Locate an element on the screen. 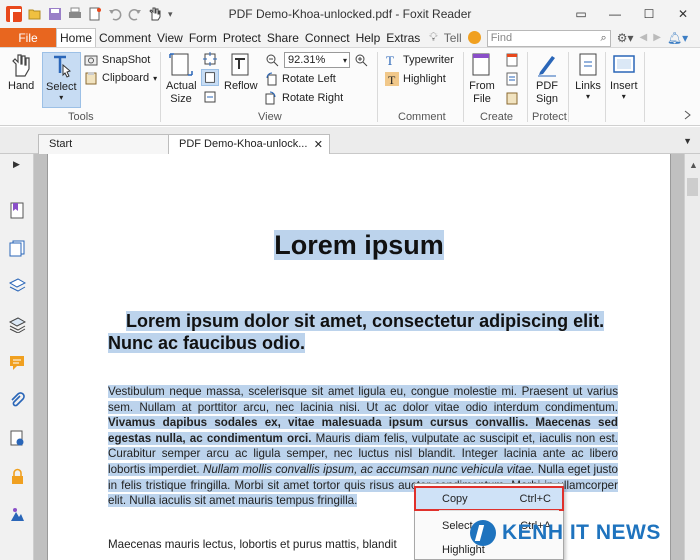 Image resolution: width=700 pixels, height=560 pixels. redo-icon is located at coordinates (135, 14).